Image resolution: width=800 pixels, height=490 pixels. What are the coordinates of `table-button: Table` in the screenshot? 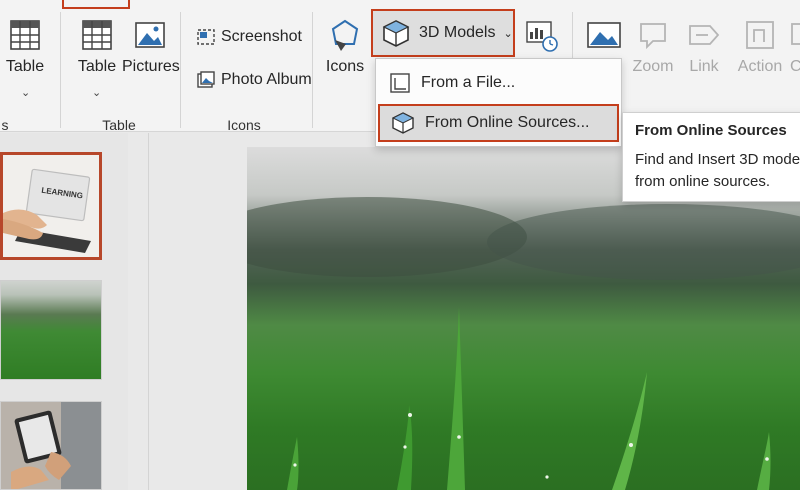 It's located at (97, 47).